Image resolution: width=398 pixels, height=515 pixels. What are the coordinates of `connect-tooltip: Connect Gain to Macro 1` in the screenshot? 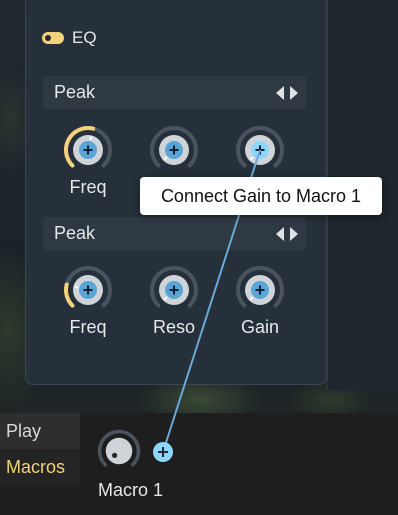 It's located at (261, 196).